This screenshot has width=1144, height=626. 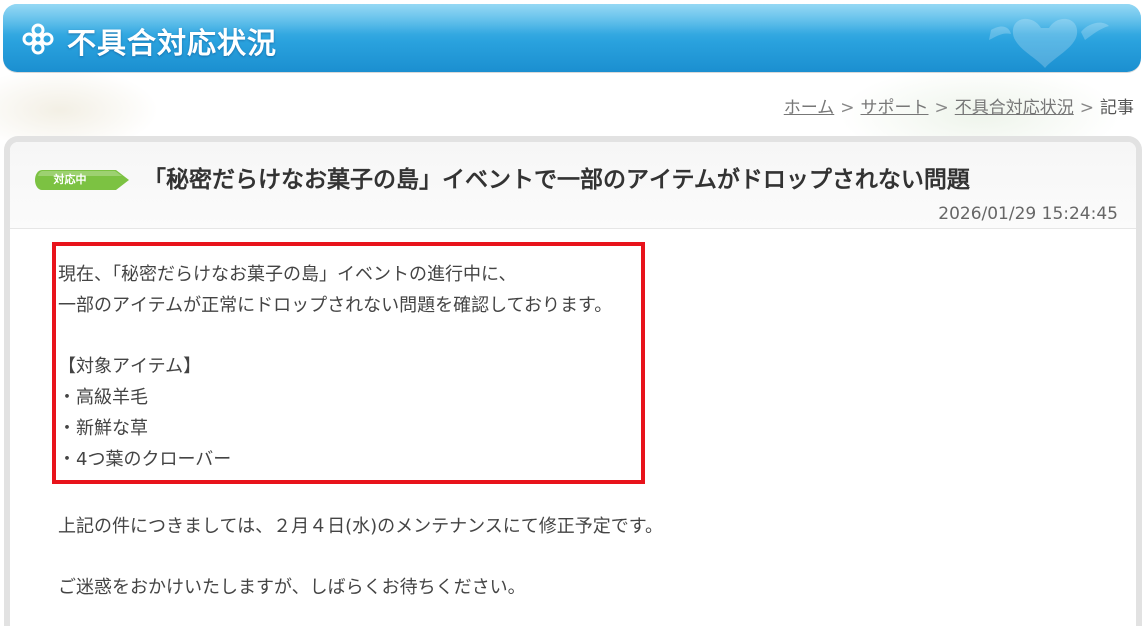 I want to click on breadcrumb-current: 記事, so click(x=1117, y=108).